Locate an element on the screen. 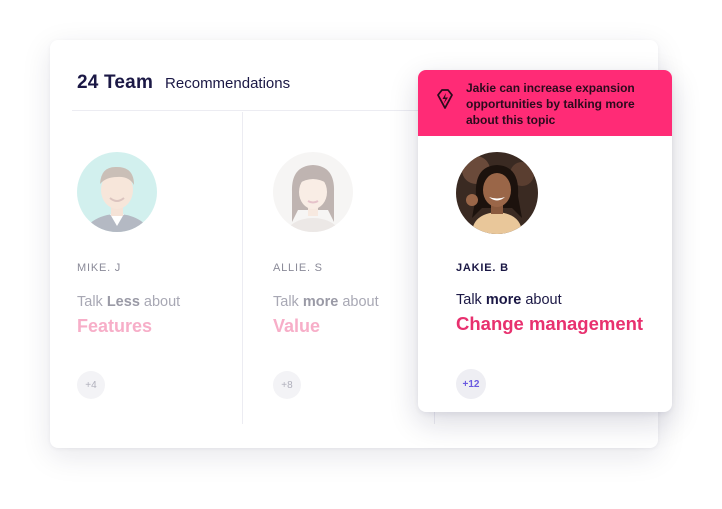  talk-emphasis: Less is located at coordinates (123, 302).